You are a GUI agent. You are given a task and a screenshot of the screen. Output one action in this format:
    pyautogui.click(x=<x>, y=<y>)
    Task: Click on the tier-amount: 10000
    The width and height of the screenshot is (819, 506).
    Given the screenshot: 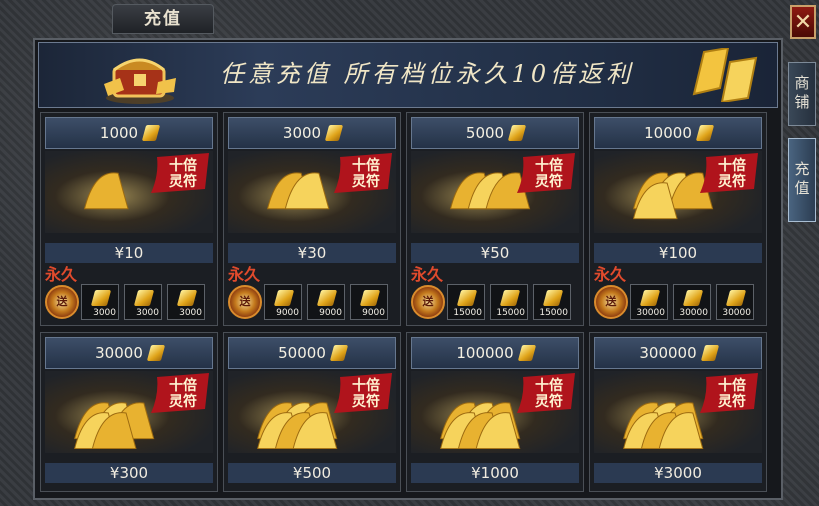 What is the action you would take?
    pyautogui.click(x=678, y=133)
    